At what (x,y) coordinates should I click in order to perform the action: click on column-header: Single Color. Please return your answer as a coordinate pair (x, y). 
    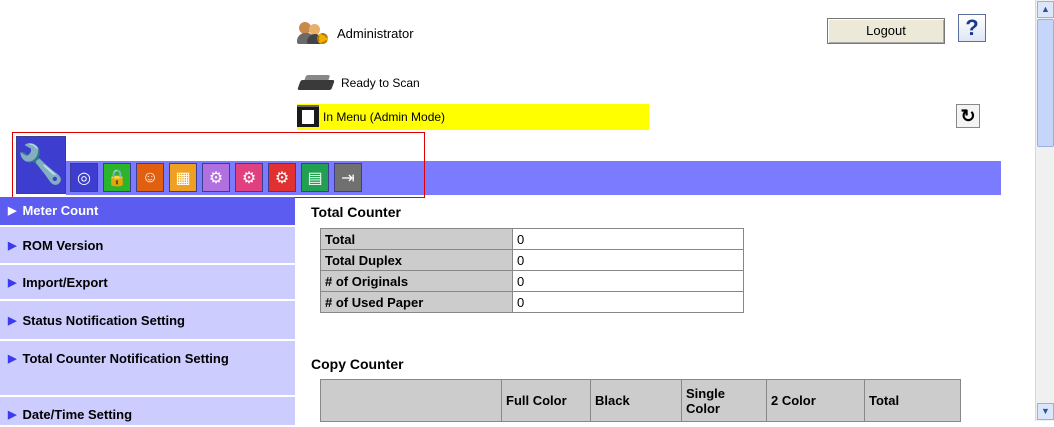
    Looking at the image, I should click on (724, 400).